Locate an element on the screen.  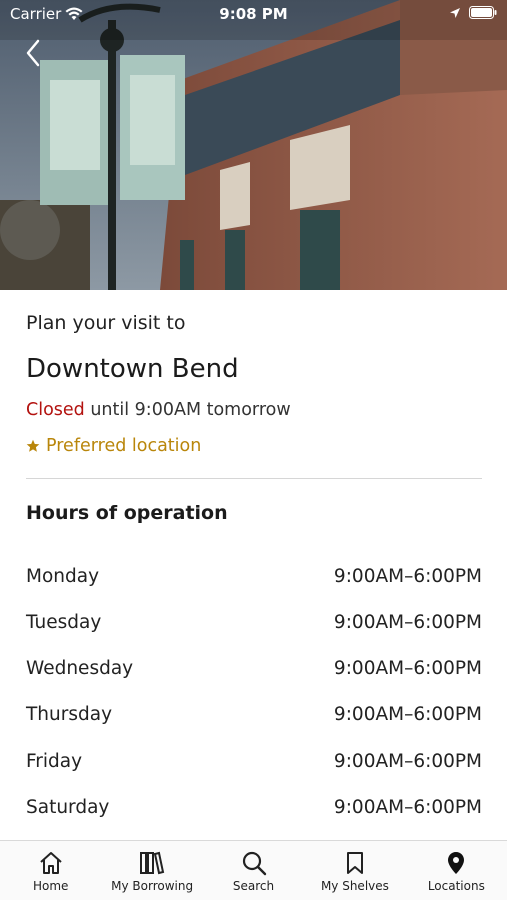
tab-my-shelves: My Shelves is located at coordinates (354, 870).